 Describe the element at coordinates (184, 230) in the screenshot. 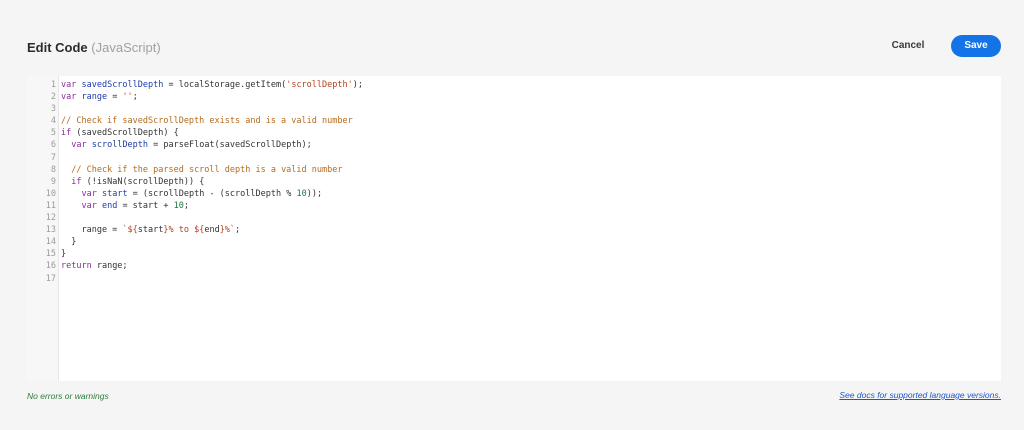

I see `code-token: }% to ${` at that location.